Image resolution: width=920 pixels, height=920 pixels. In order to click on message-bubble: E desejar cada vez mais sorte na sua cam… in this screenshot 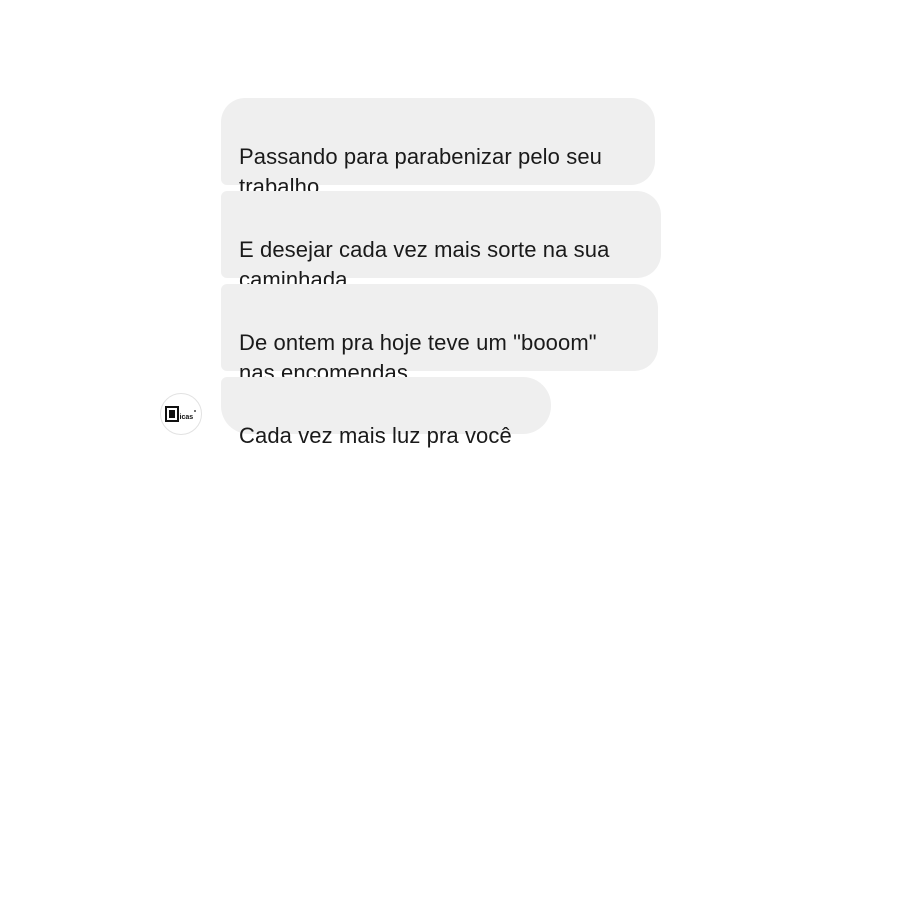, I will do `click(441, 241)`.